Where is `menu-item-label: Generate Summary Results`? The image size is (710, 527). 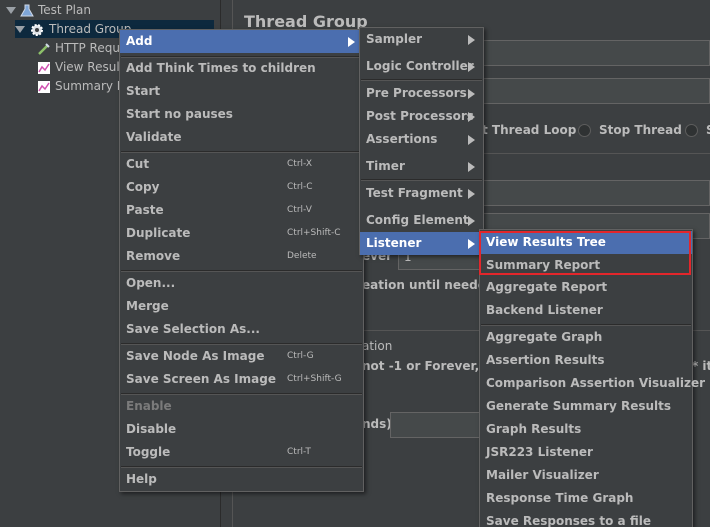 menu-item-label: Generate Summary Results is located at coordinates (579, 406).